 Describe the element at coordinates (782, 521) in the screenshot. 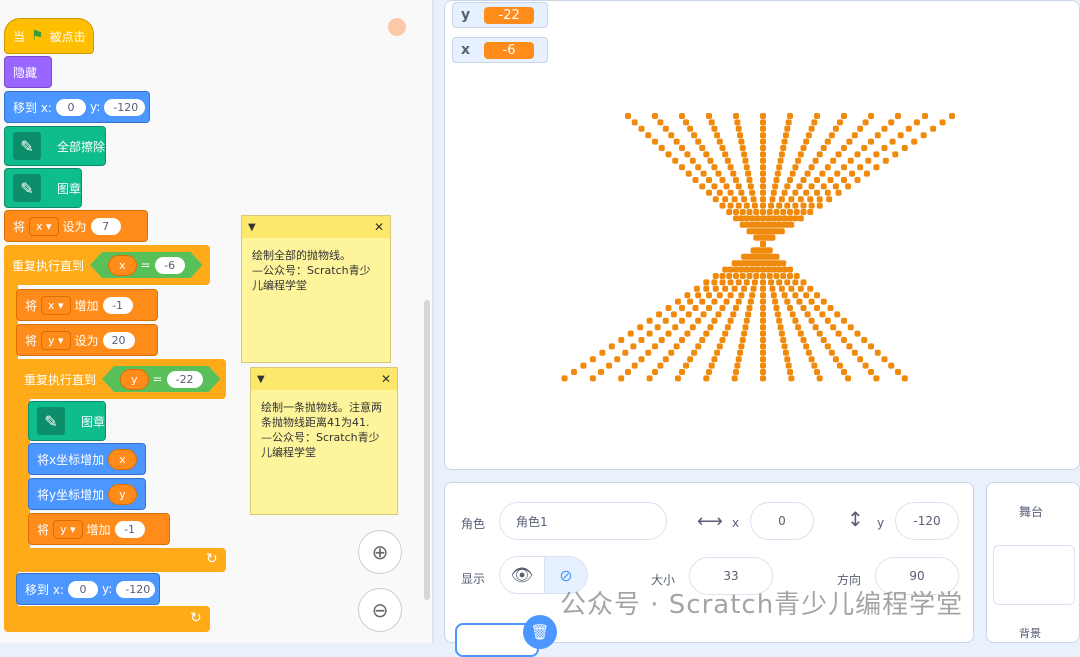

I see `x-position-field: 0` at that location.